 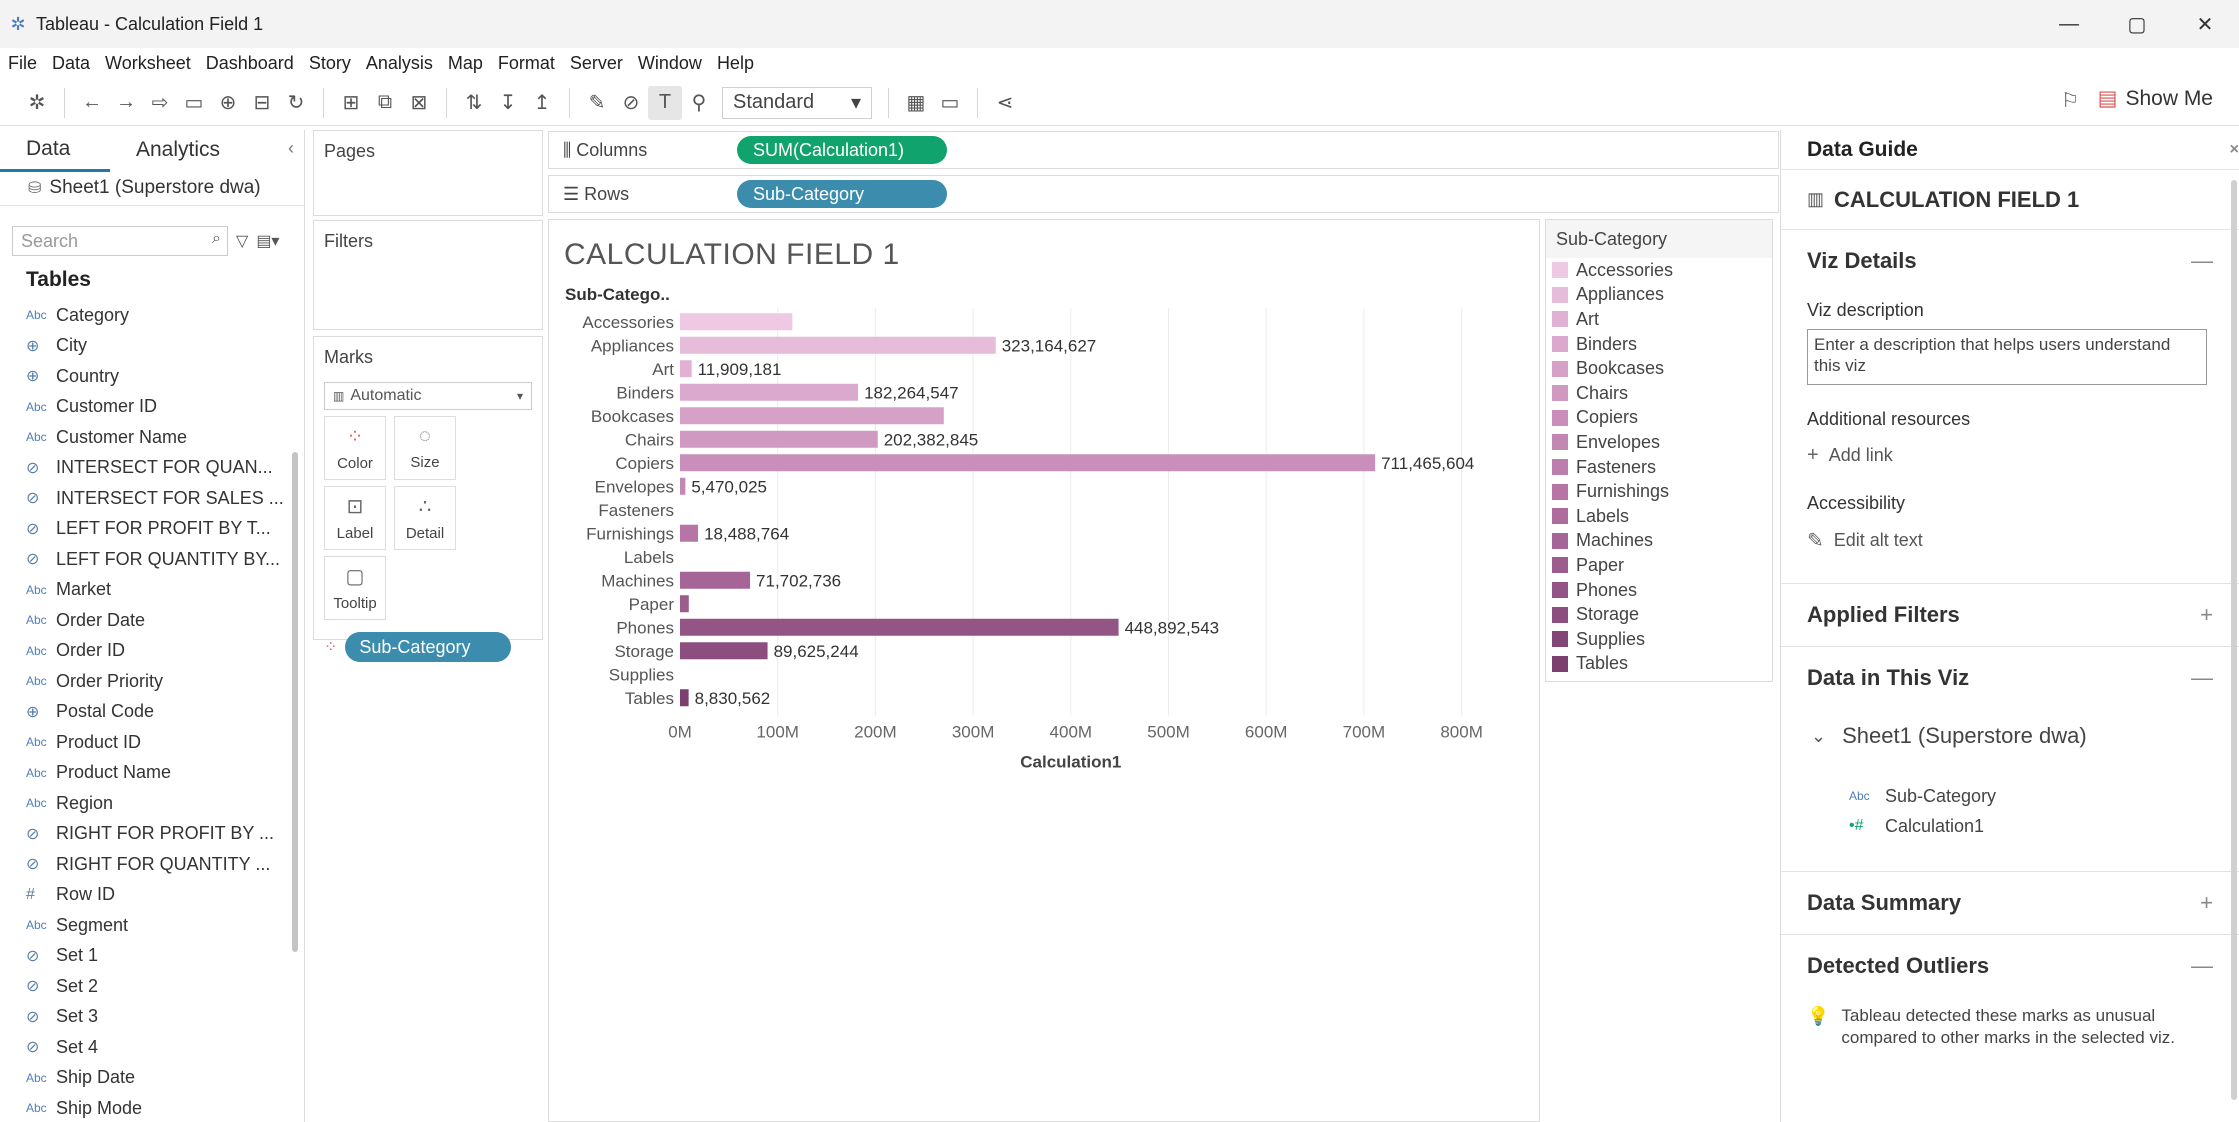 I want to click on legend-item: Tables, so click(x=1659, y=664).